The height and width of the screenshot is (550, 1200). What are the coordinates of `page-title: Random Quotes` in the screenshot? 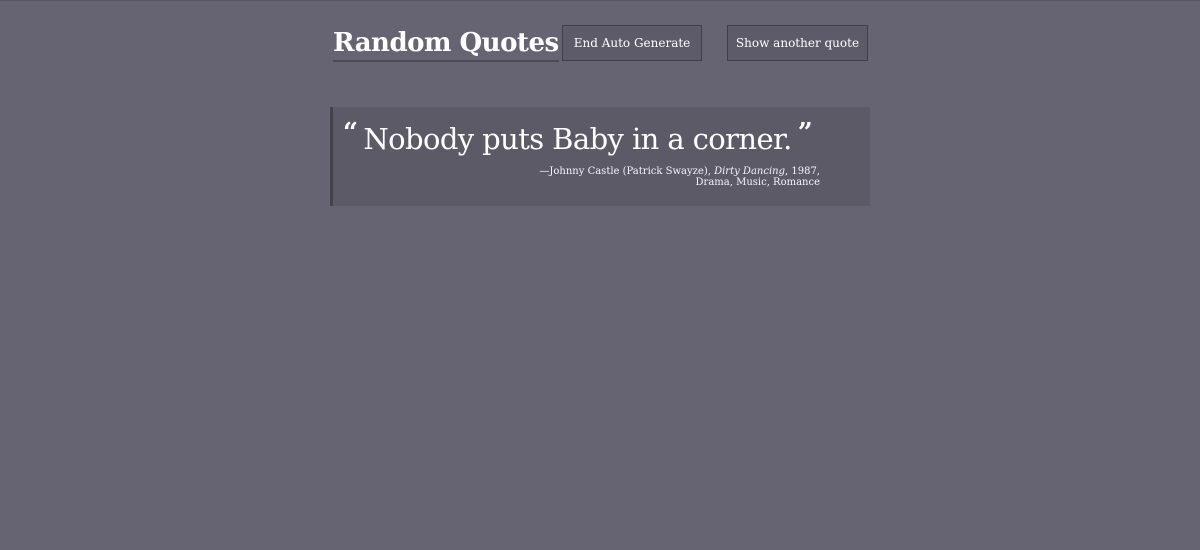 It's located at (446, 44).